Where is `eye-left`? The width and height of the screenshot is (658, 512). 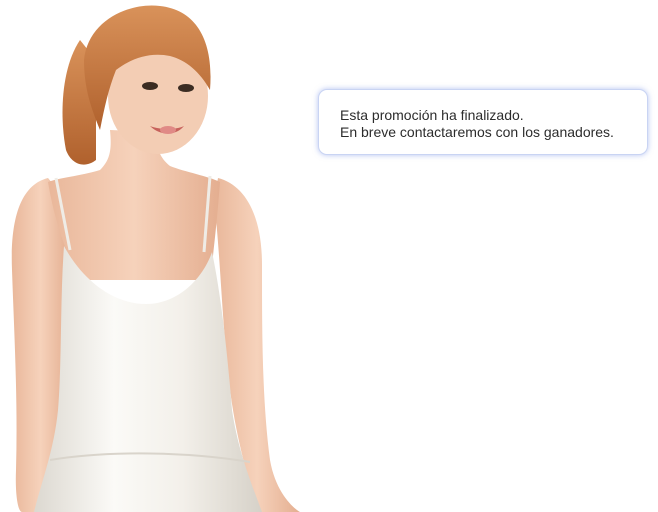 eye-left is located at coordinates (150, 86).